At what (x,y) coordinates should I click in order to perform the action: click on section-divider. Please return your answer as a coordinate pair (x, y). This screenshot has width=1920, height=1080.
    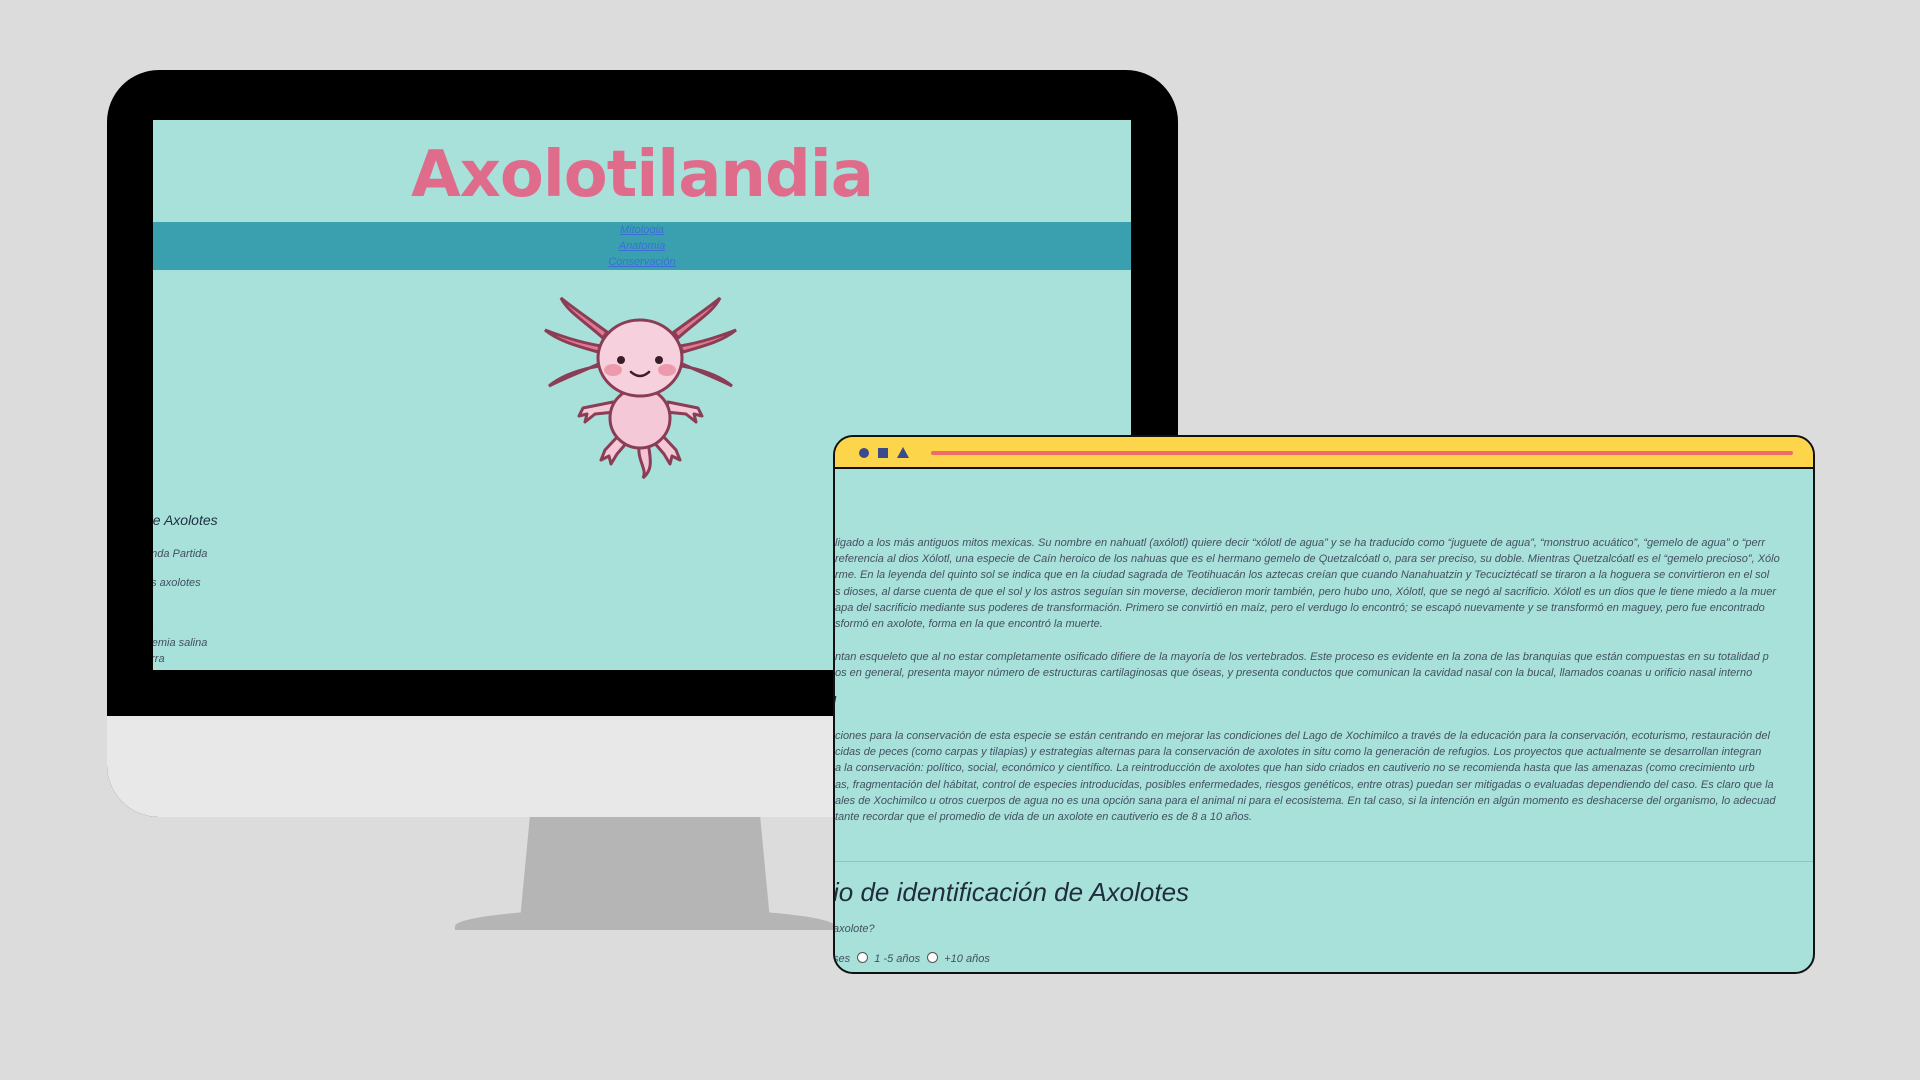
    Looking at the image, I should click on (1324, 861).